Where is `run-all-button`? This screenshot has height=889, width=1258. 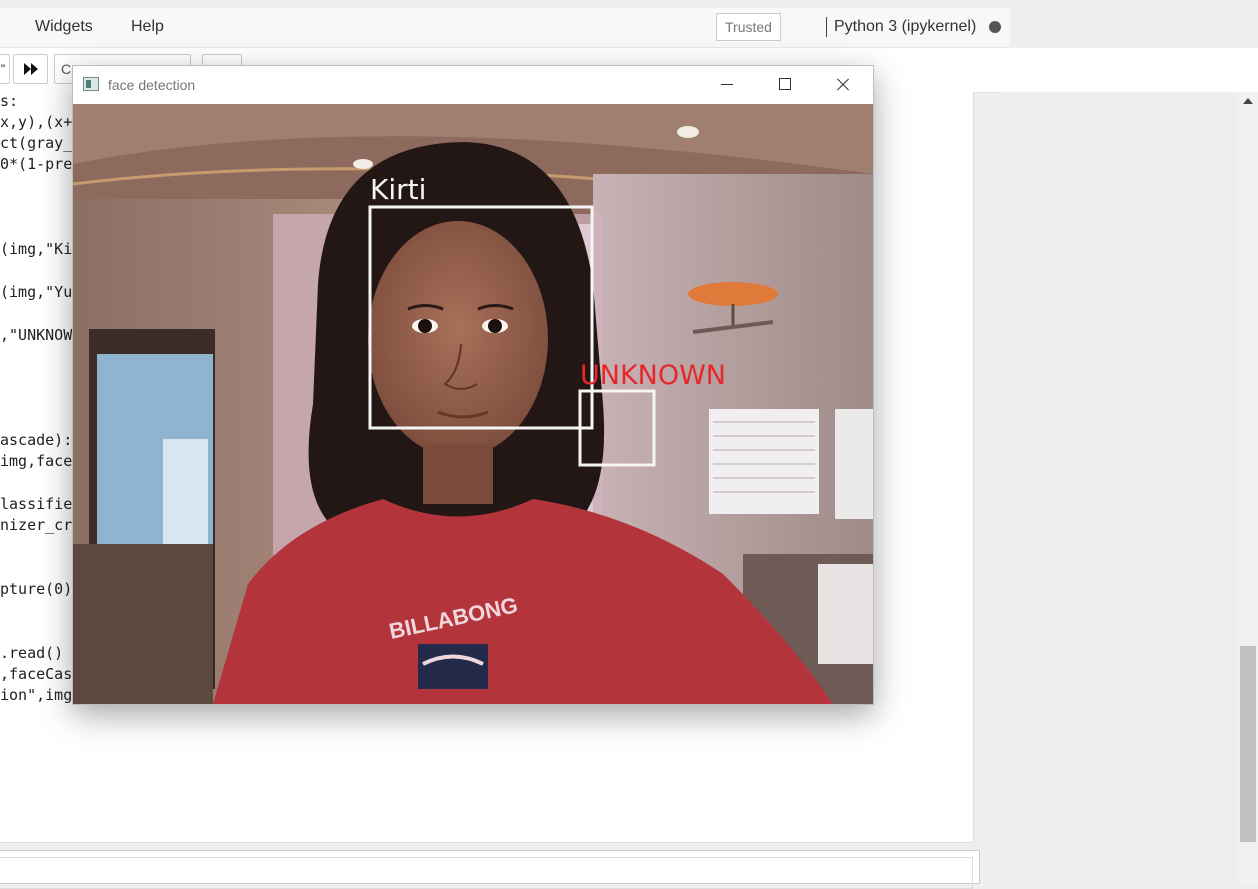 run-all-button is located at coordinates (30, 69).